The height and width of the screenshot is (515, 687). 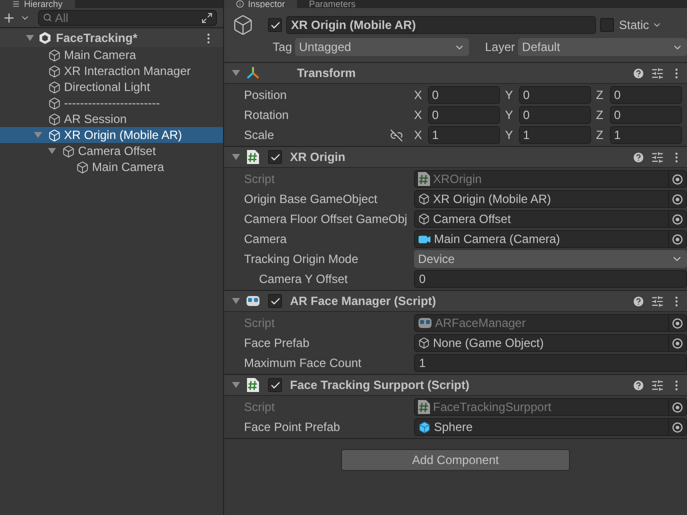 What do you see at coordinates (207, 18) in the screenshot?
I see `popout-icon` at bounding box center [207, 18].